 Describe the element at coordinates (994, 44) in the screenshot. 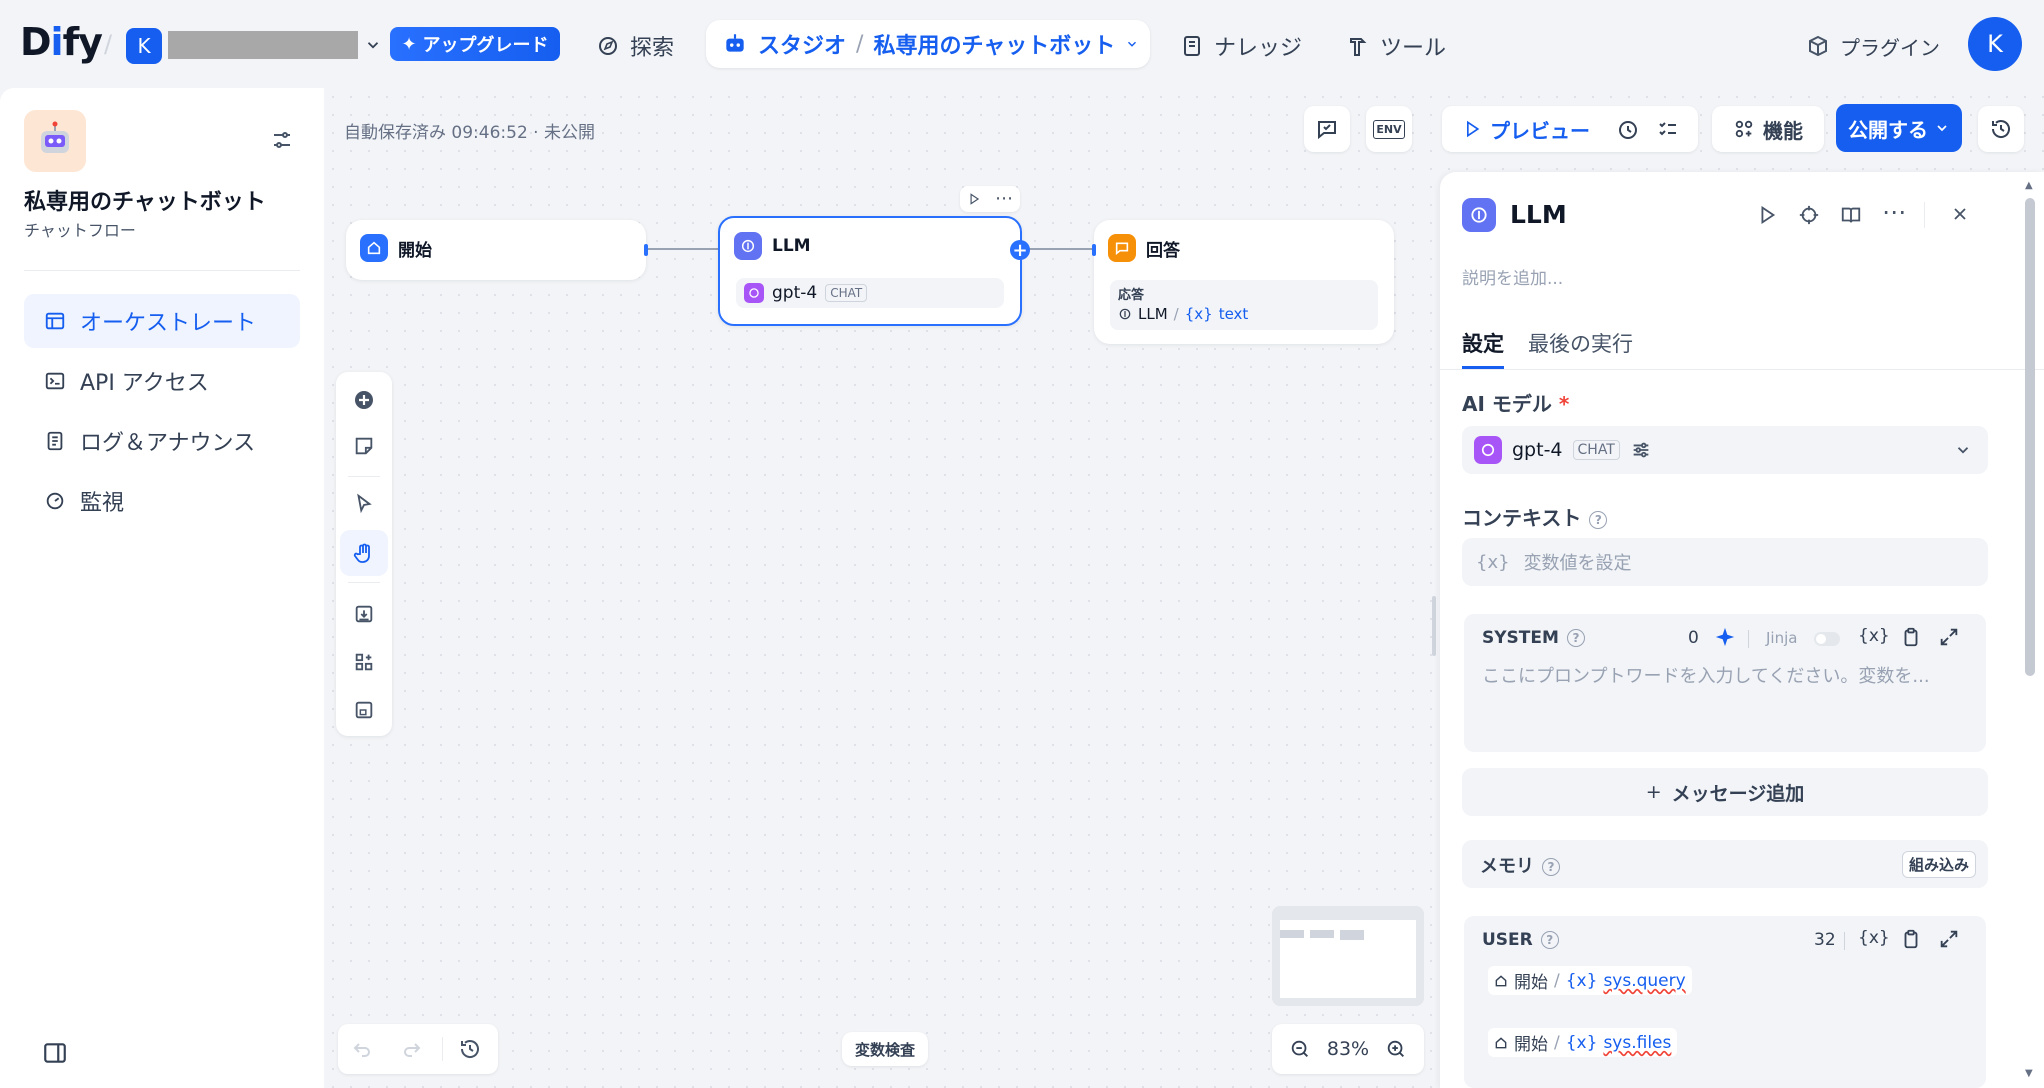

I see `current-app-name: 私専用のチャットボット` at that location.